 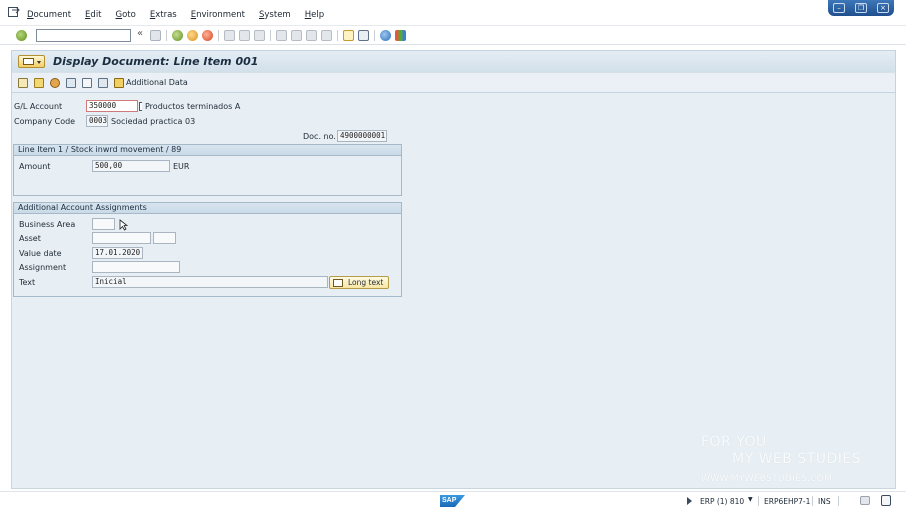 I want to click on company-code-label: Company Code, so click(x=45, y=121).